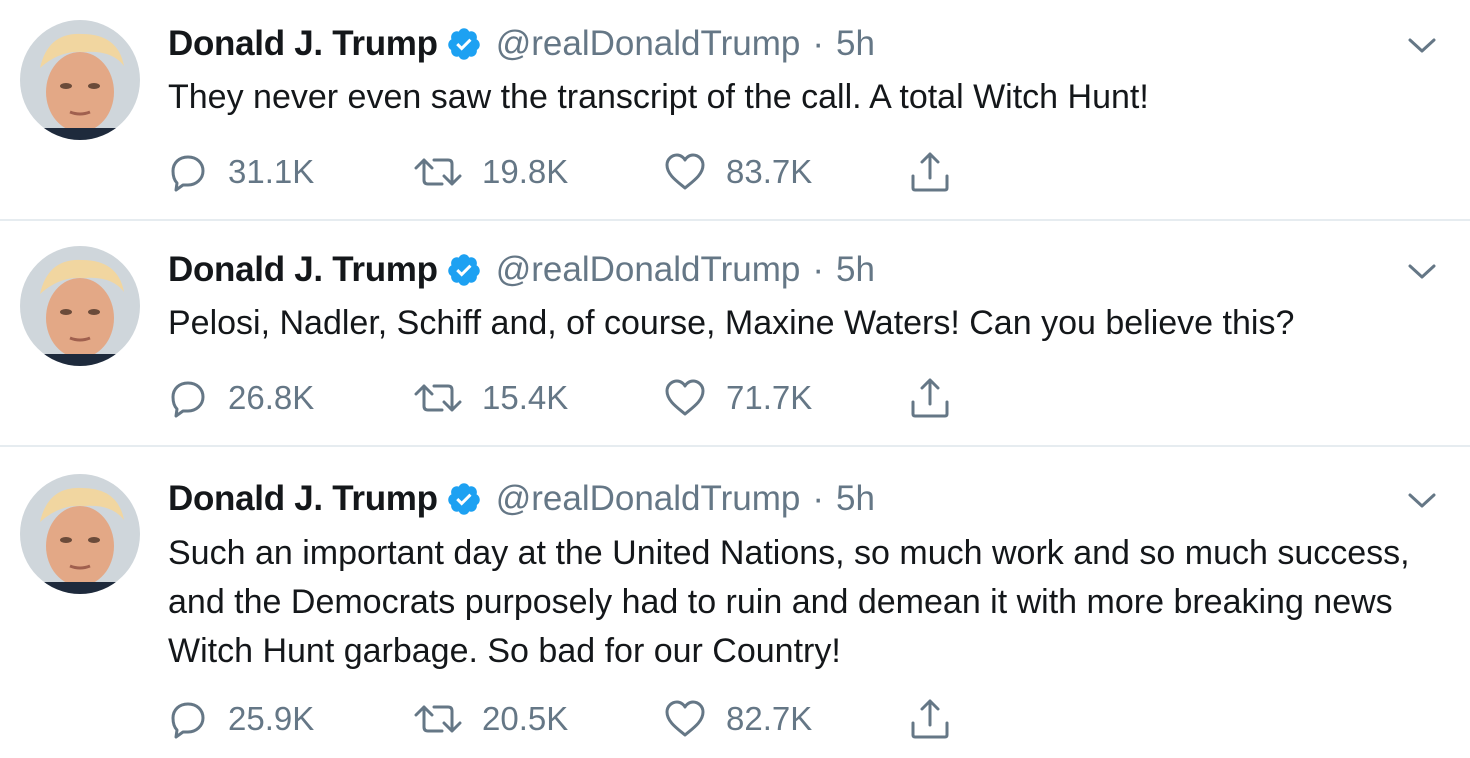  I want to click on retweet-button: 15.4K, so click(491, 398).